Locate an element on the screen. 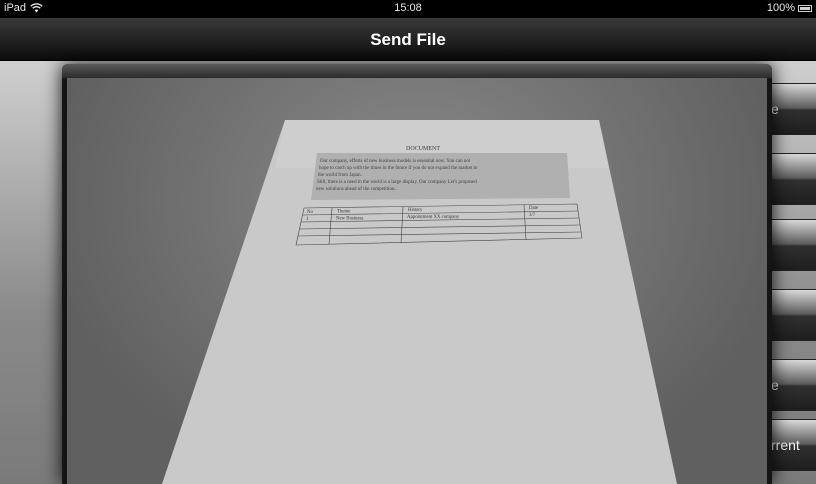 The height and width of the screenshot is (484, 816). side-button-5-label: e is located at coordinates (775, 385).